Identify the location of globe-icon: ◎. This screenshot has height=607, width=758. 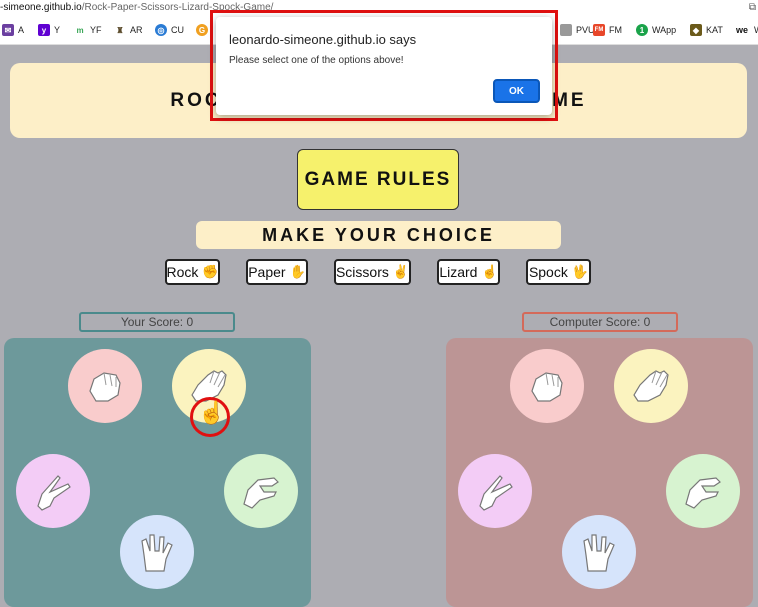
(161, 30).